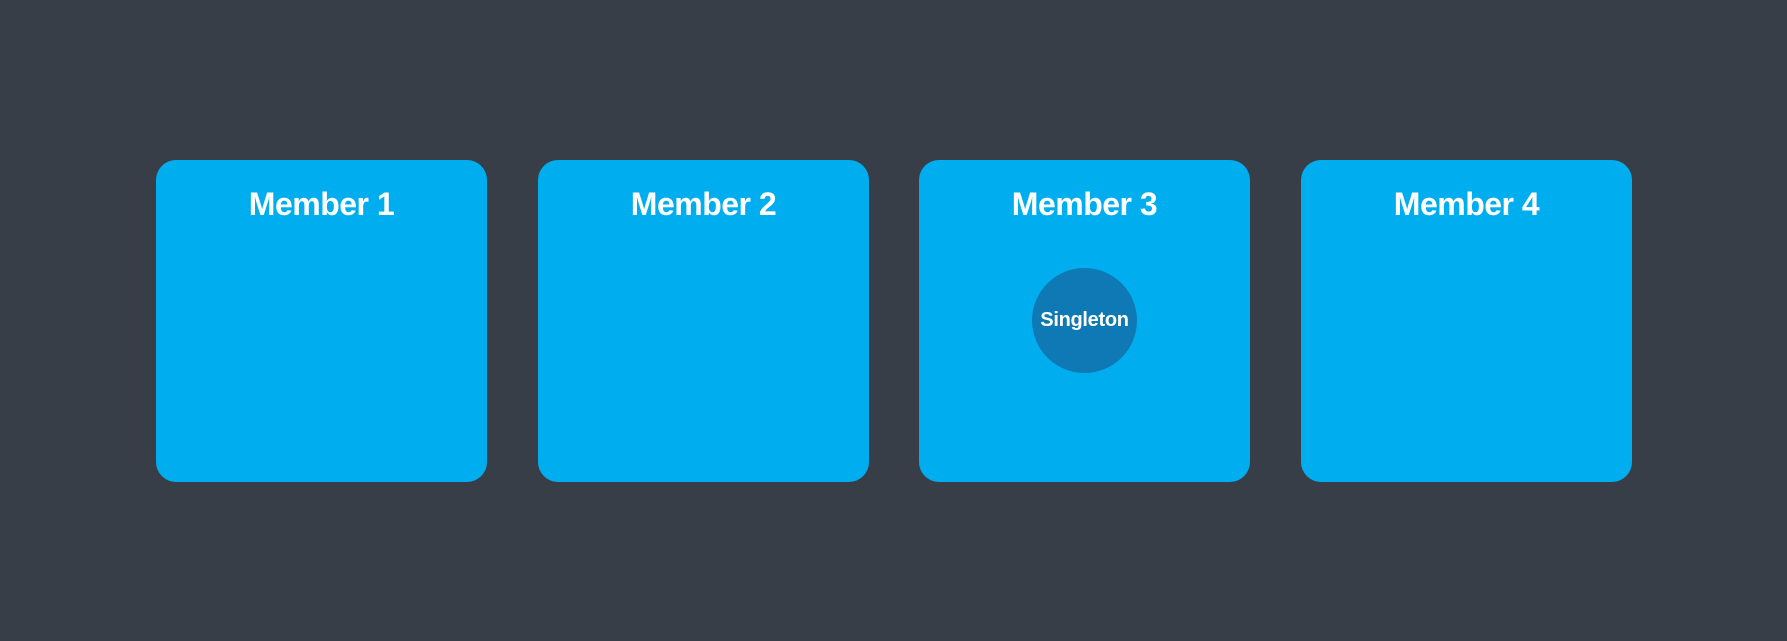 Image resolution: width=1787 pixels, height=641 pixels. I want to click on member-title-1: Member 1, so click(321, 204).